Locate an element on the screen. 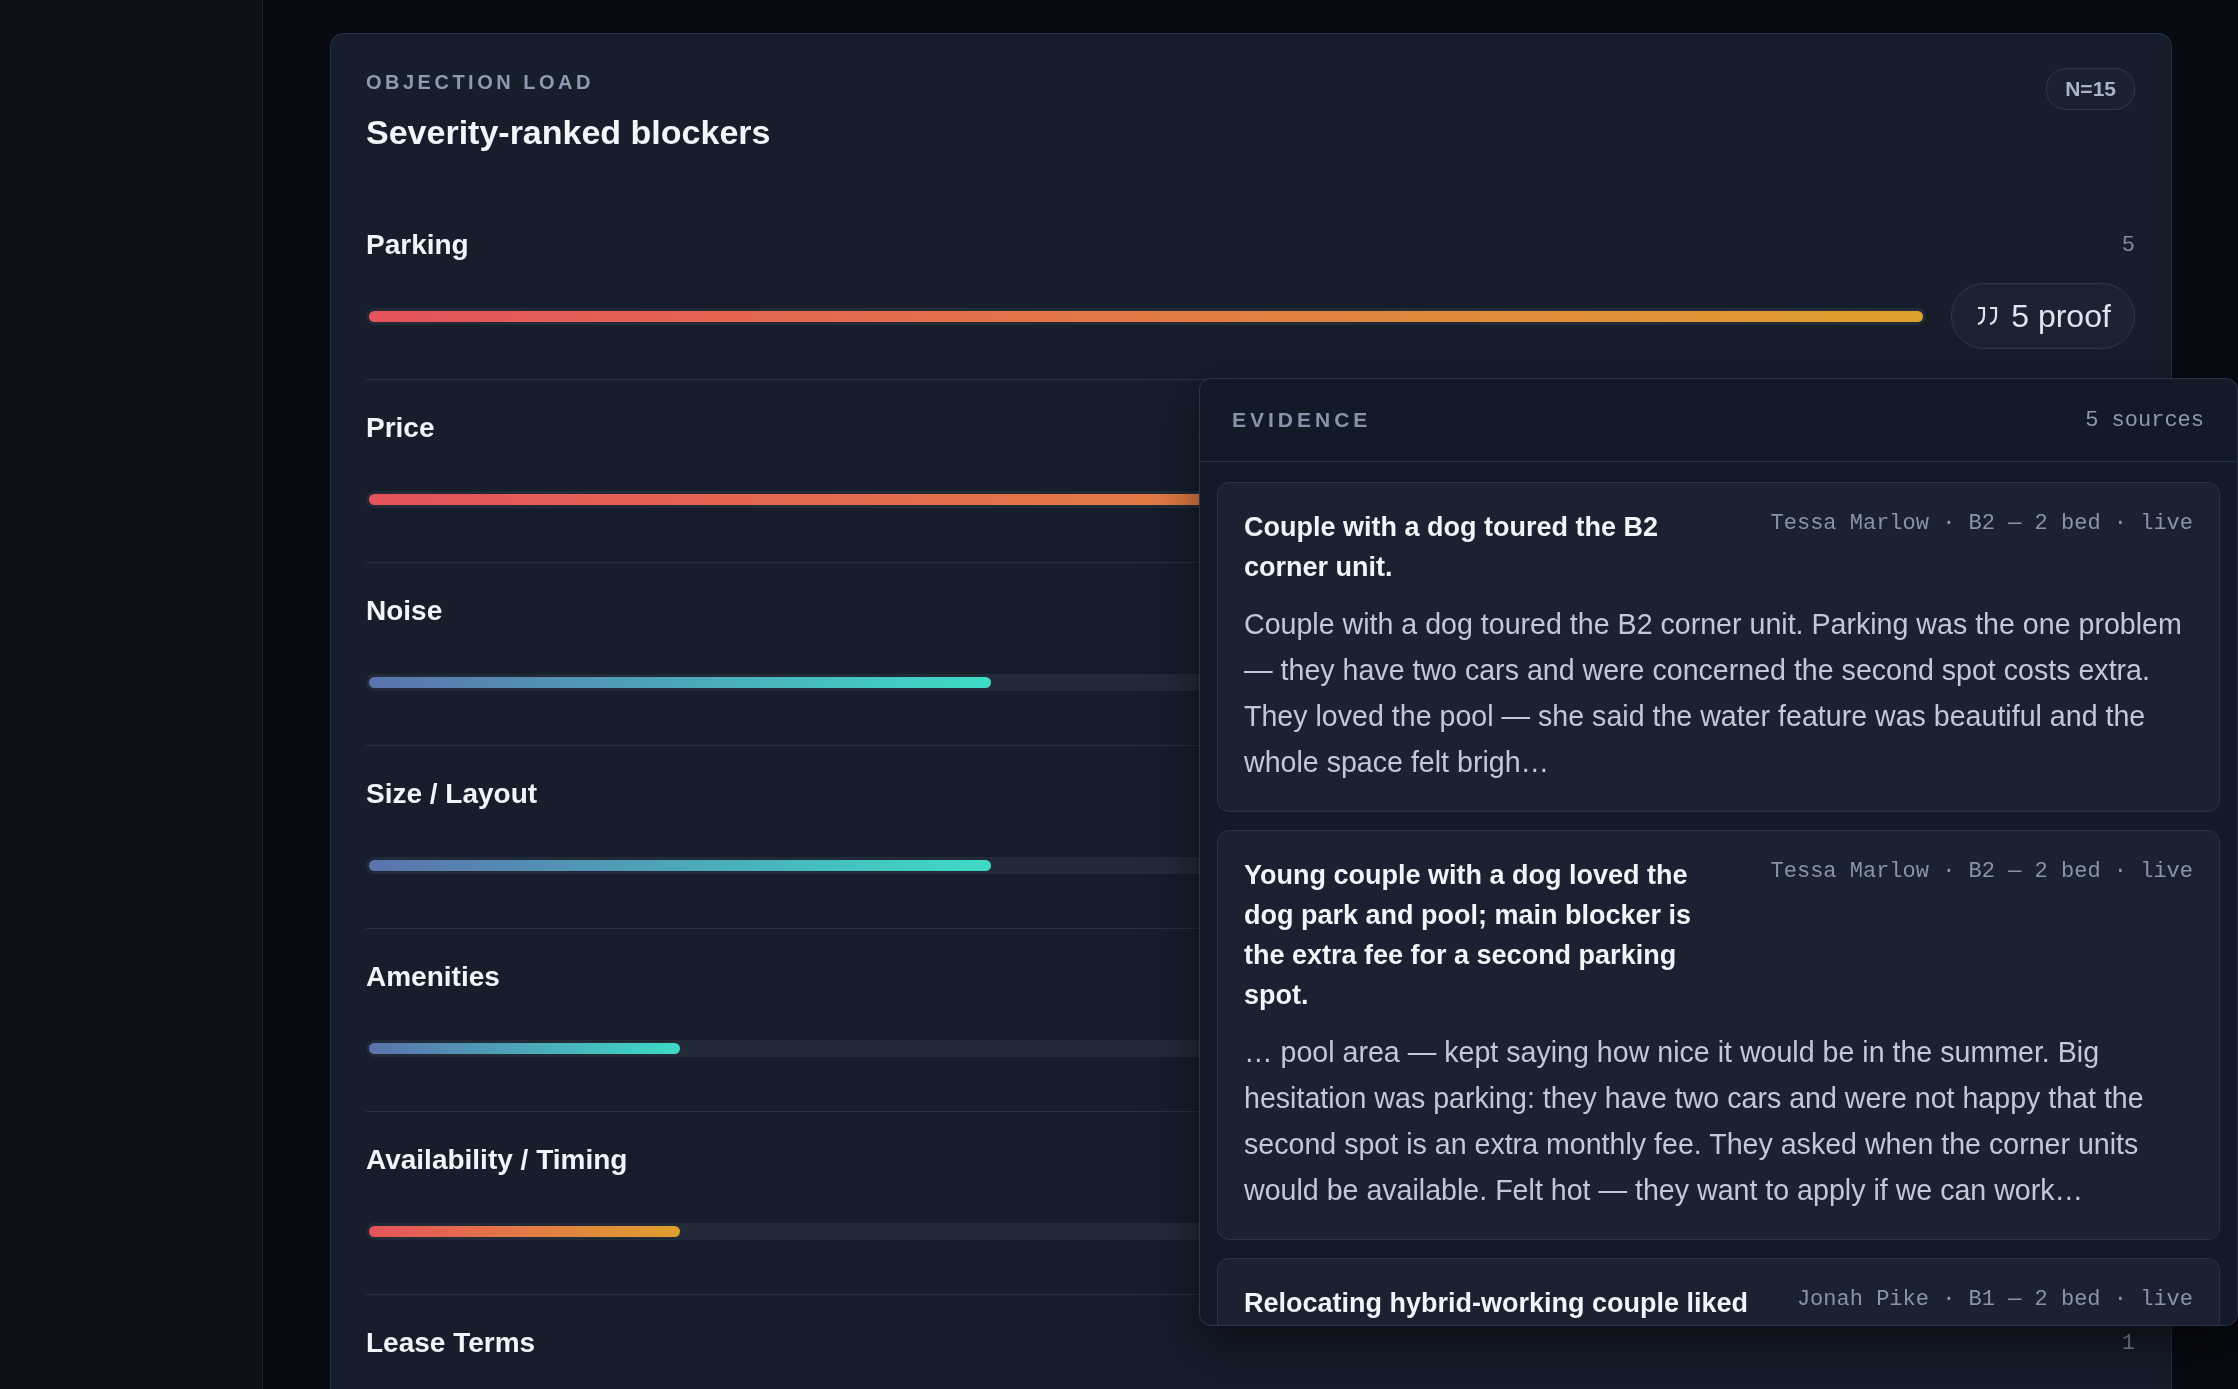 Image resolution: width=2238 pixels, height=1389 pixels. blocker-label: Amenities is located at coordinates (433, 977).